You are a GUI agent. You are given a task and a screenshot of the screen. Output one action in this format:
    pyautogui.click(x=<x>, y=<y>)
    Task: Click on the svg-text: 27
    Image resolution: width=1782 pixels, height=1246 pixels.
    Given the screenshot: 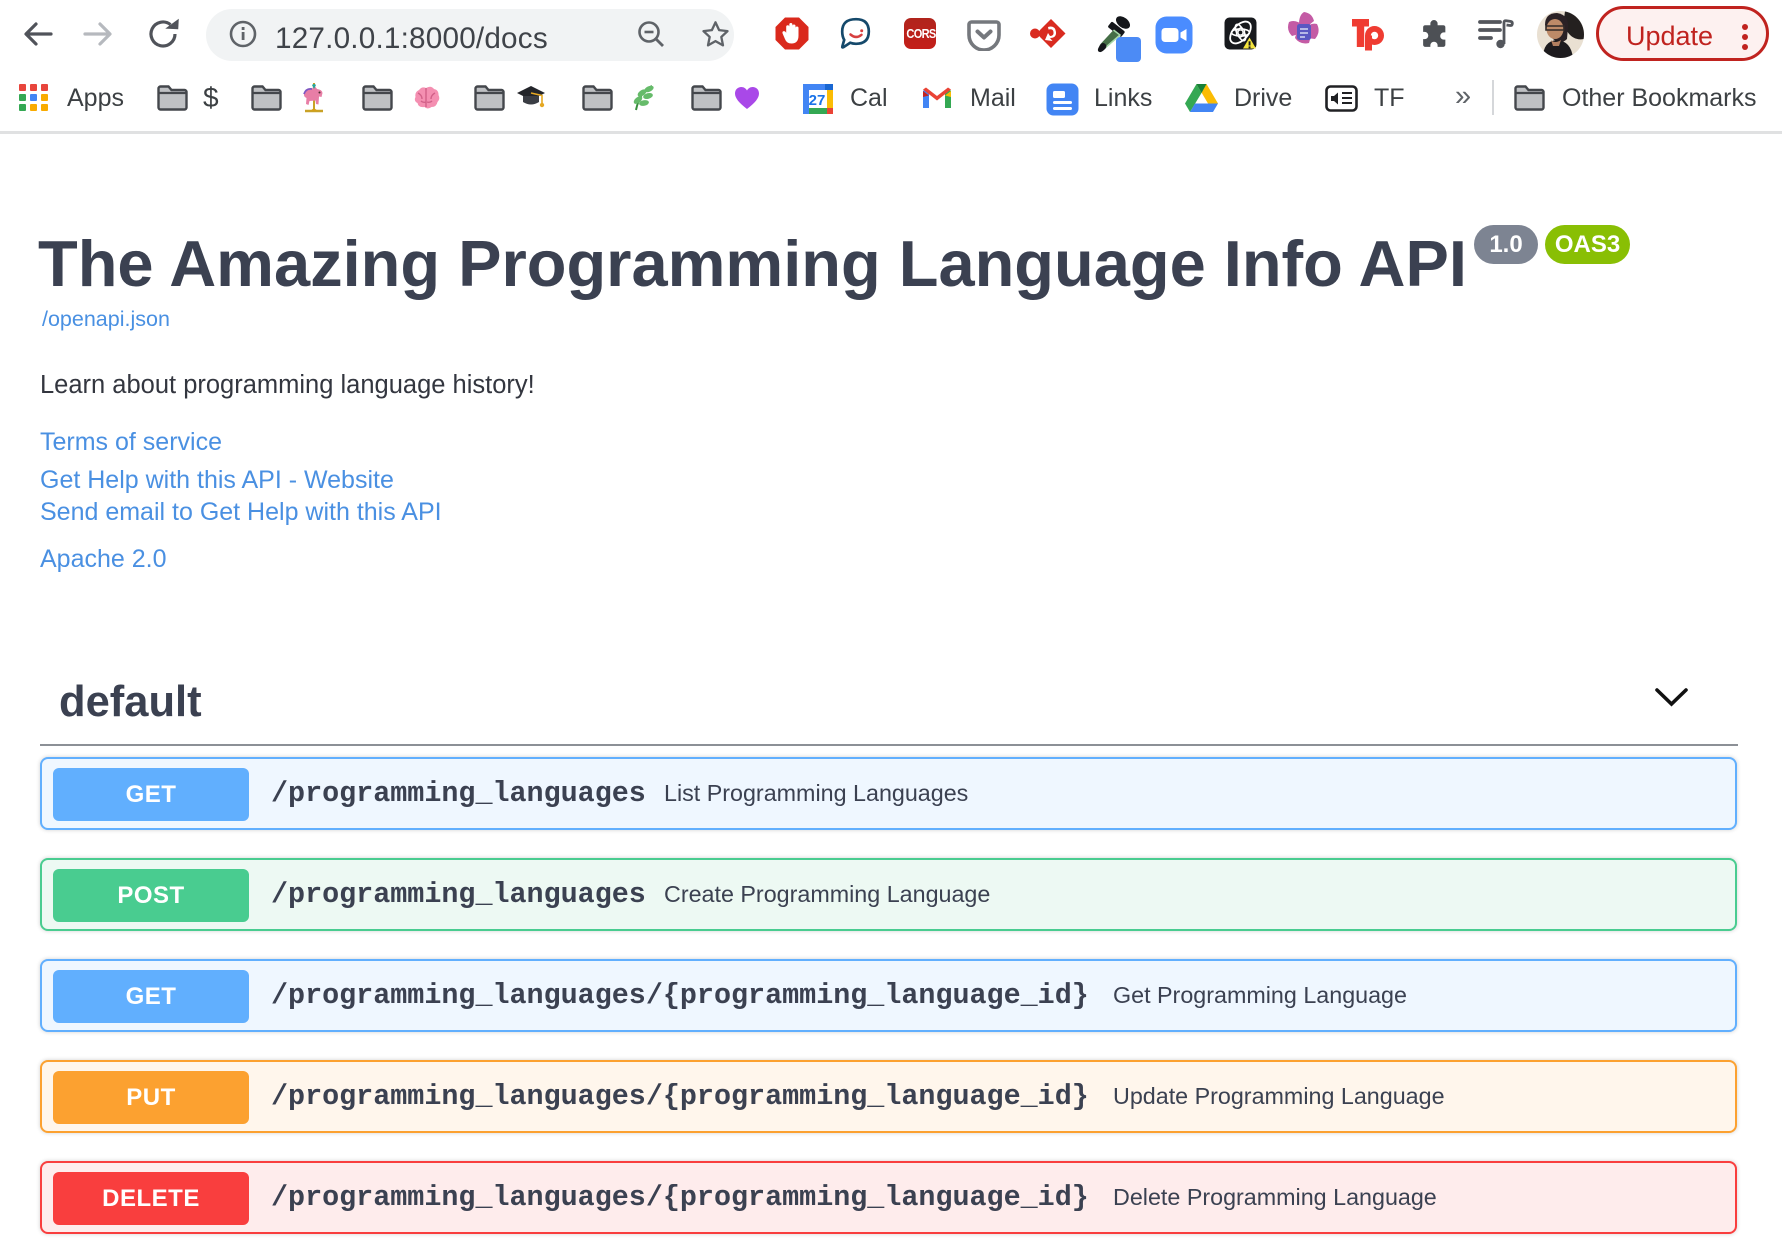 What is the action you would take?
    pyautogui.click(x=817, y=100)
    